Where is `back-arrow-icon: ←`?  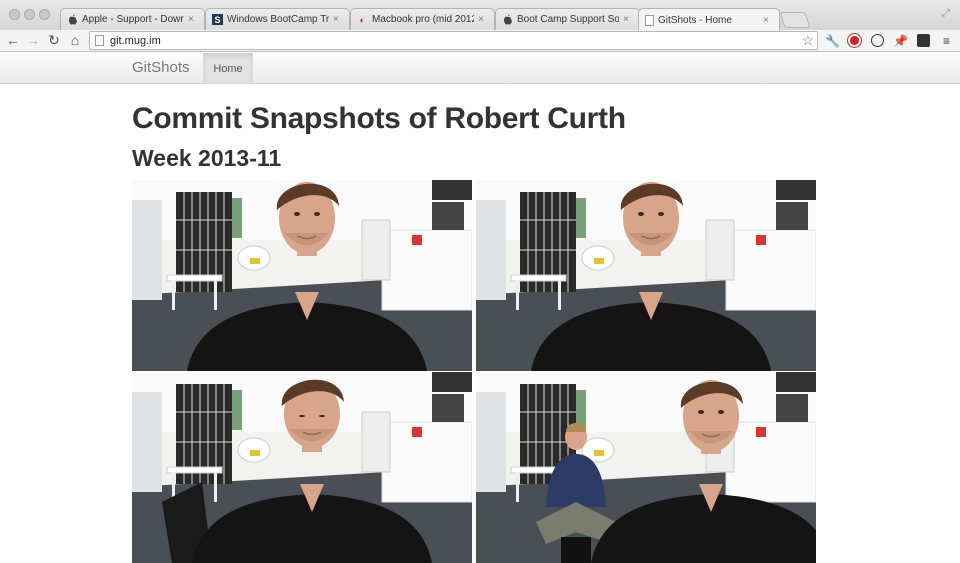 back-arrow-icon: ← is located at coordinates (13, 40).